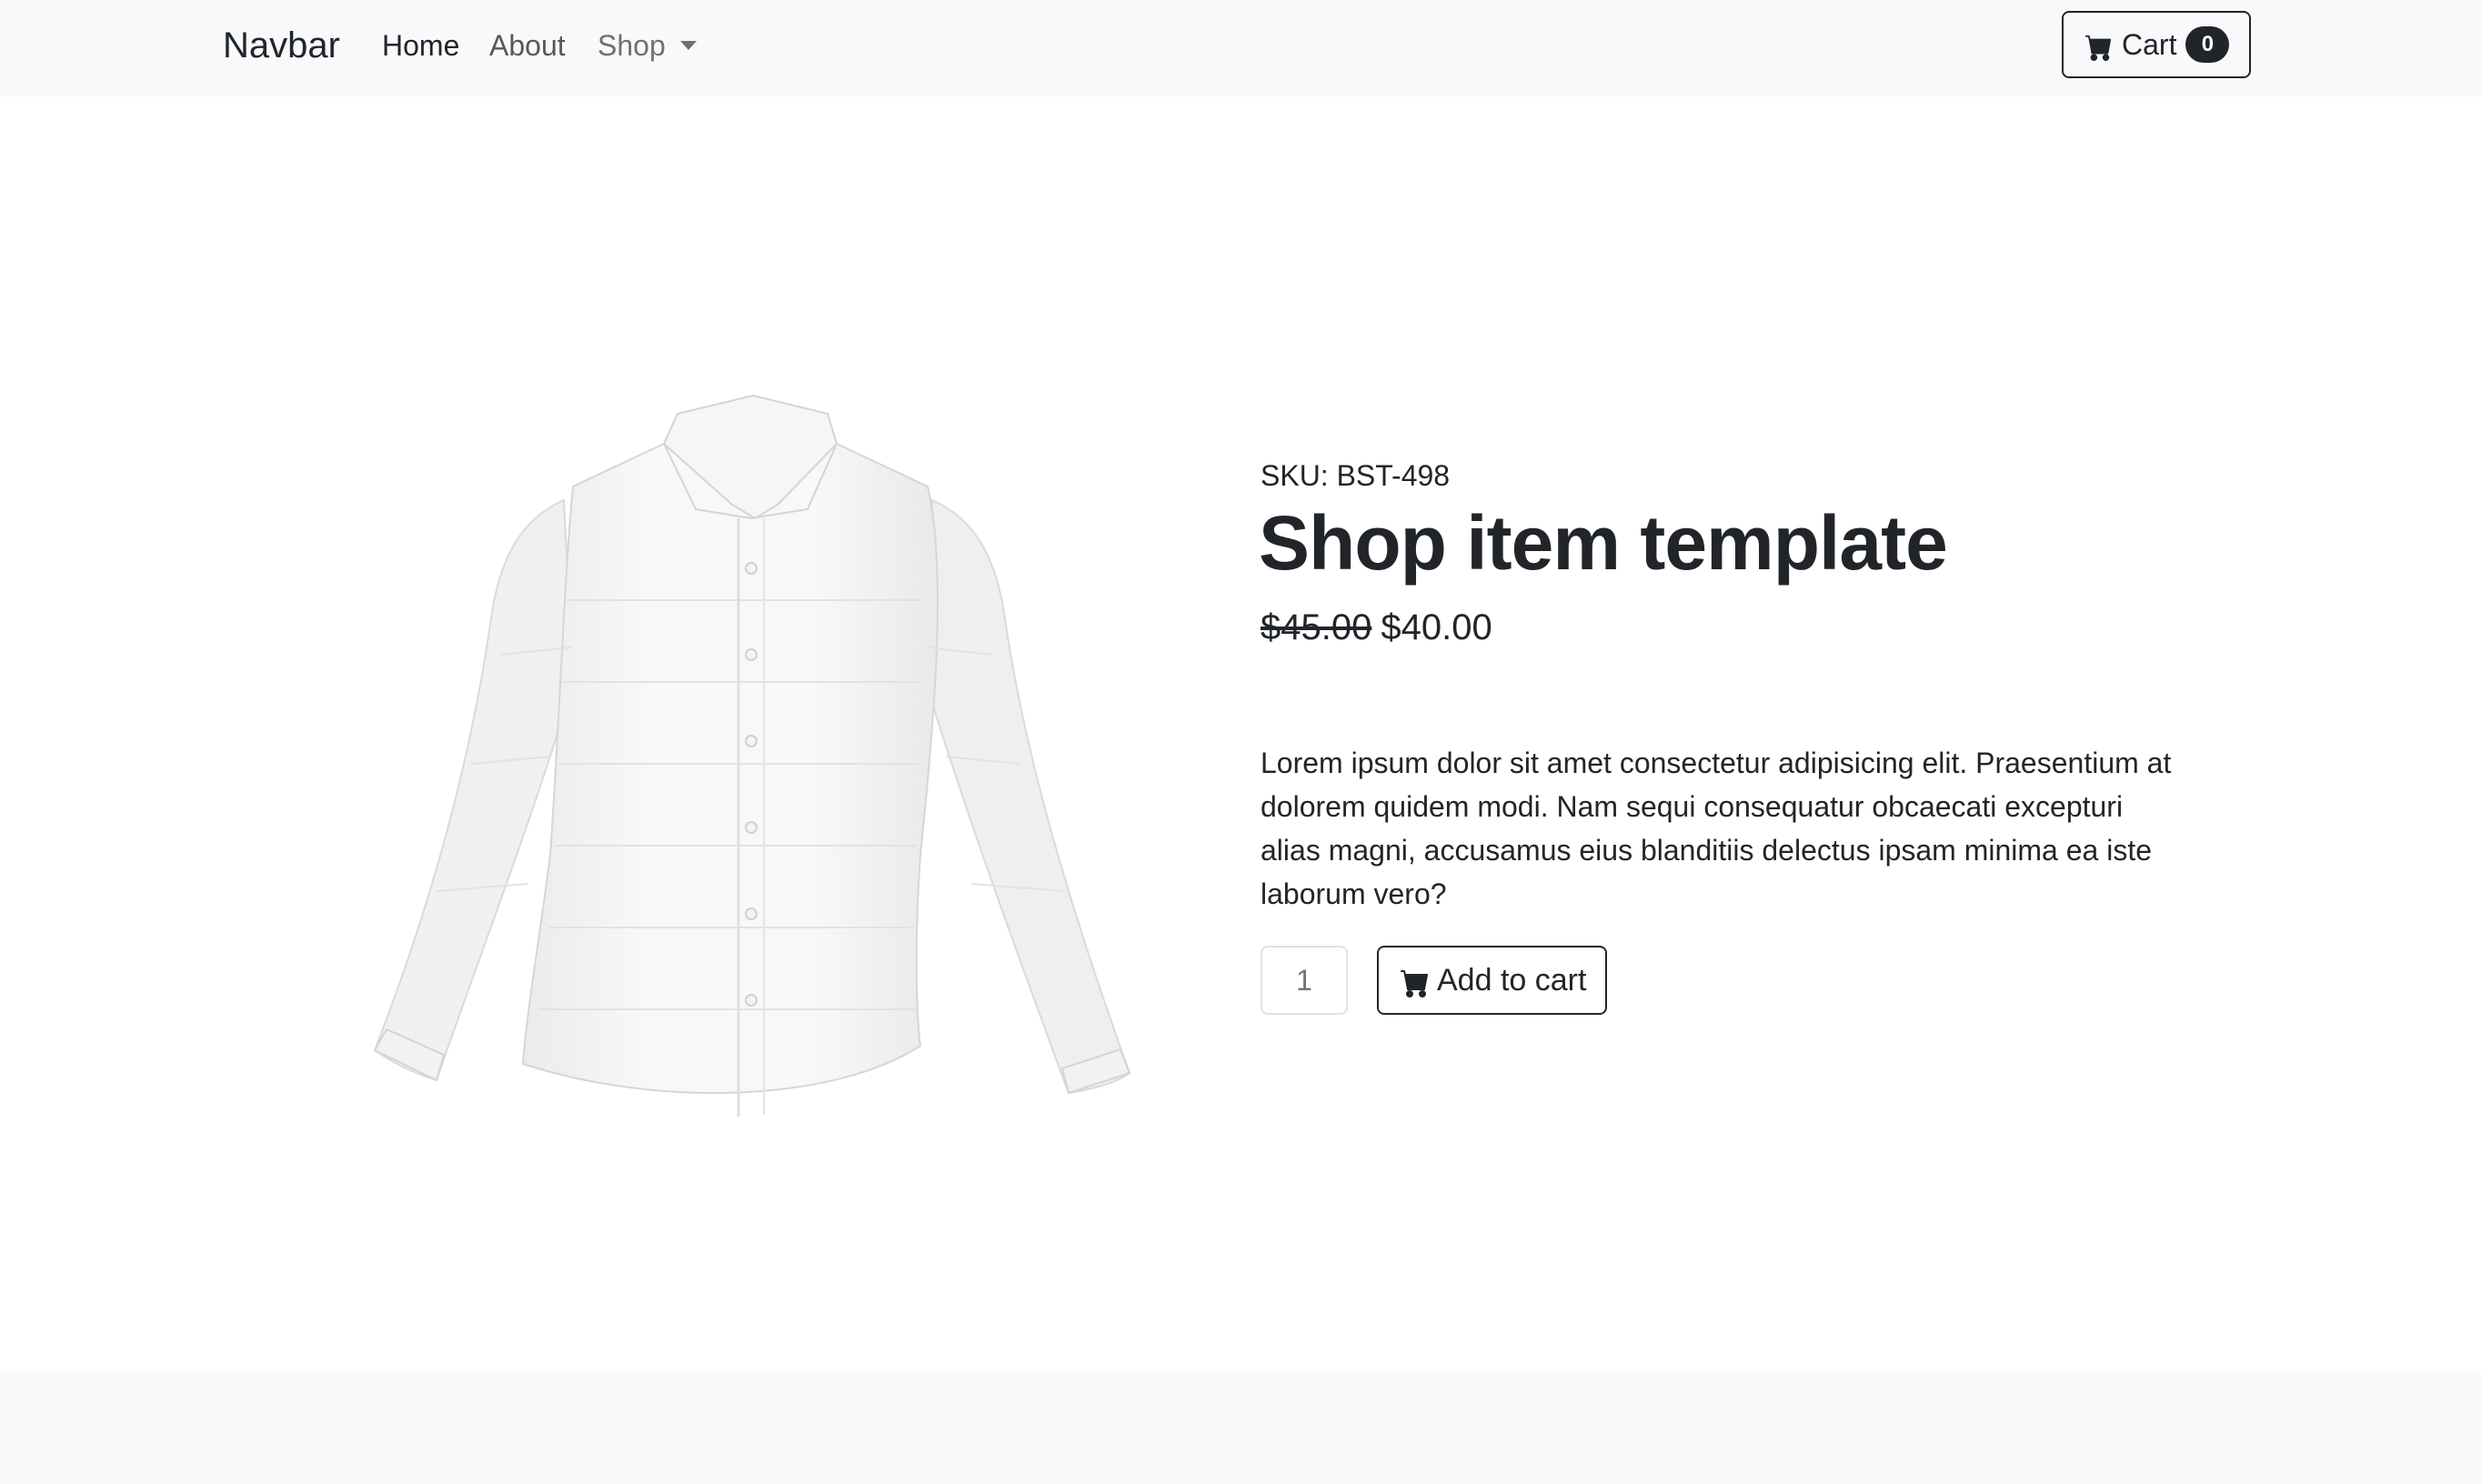 Image resolution: width=2481 pixels, height=1484 pixels. I want to click on old-price: $45.00, so click(1316, 627).